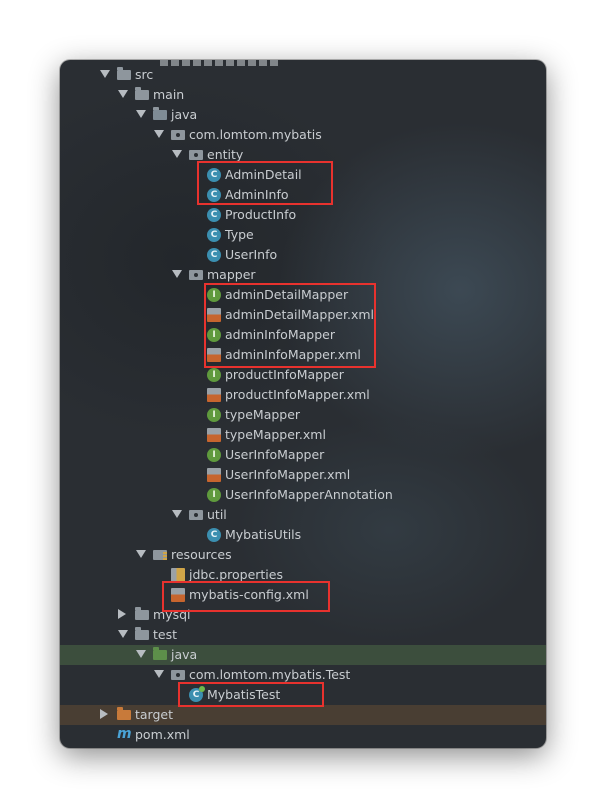 The width and height of the screenshot is (606, 808). What do you see at coordinates (251, 694) in the screenshot?
I see `highlight-box-mybatis-test` at bounding box center [251, 694].